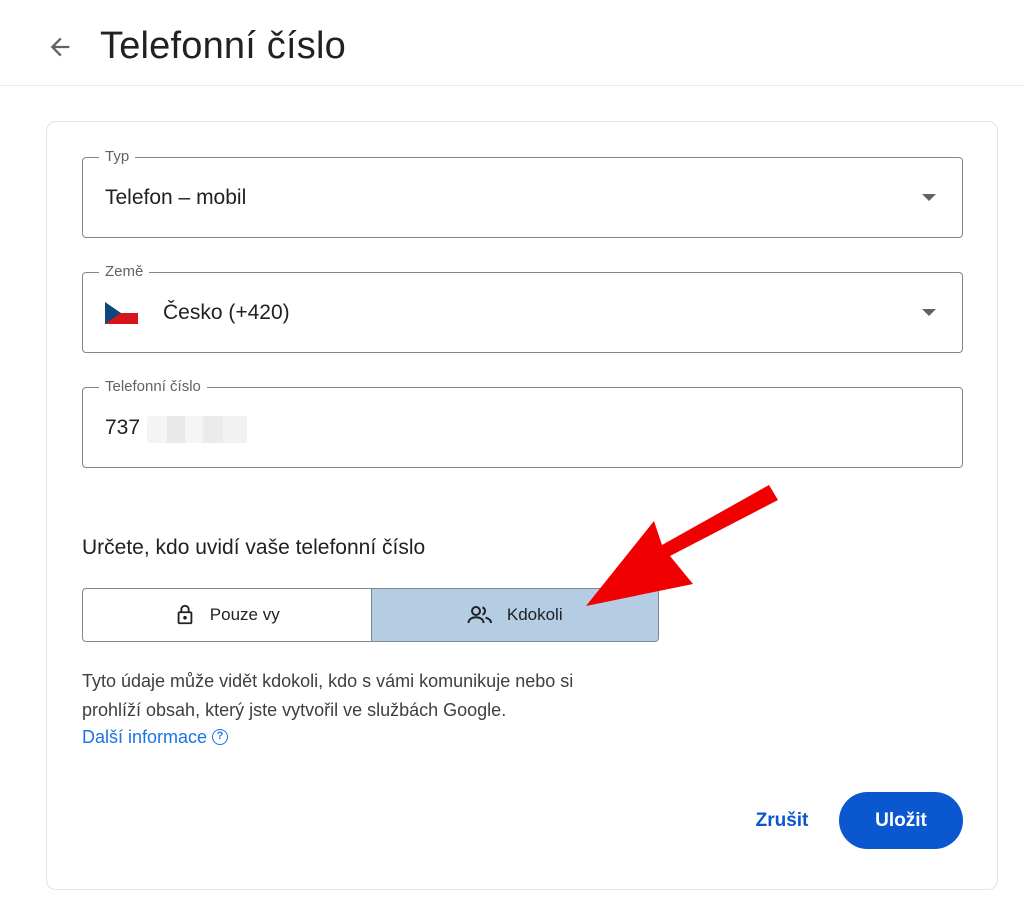 This screenshot has width=1024, height=915. I want to click on learn-more-link: Další informace ?, so click(155, 737).